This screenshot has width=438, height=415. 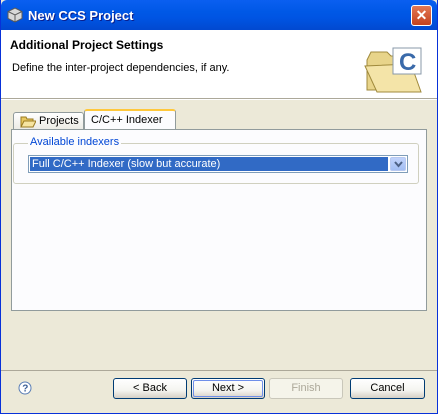 I want to click on tab-projects-label: Projects, so click(x=59, y=121).